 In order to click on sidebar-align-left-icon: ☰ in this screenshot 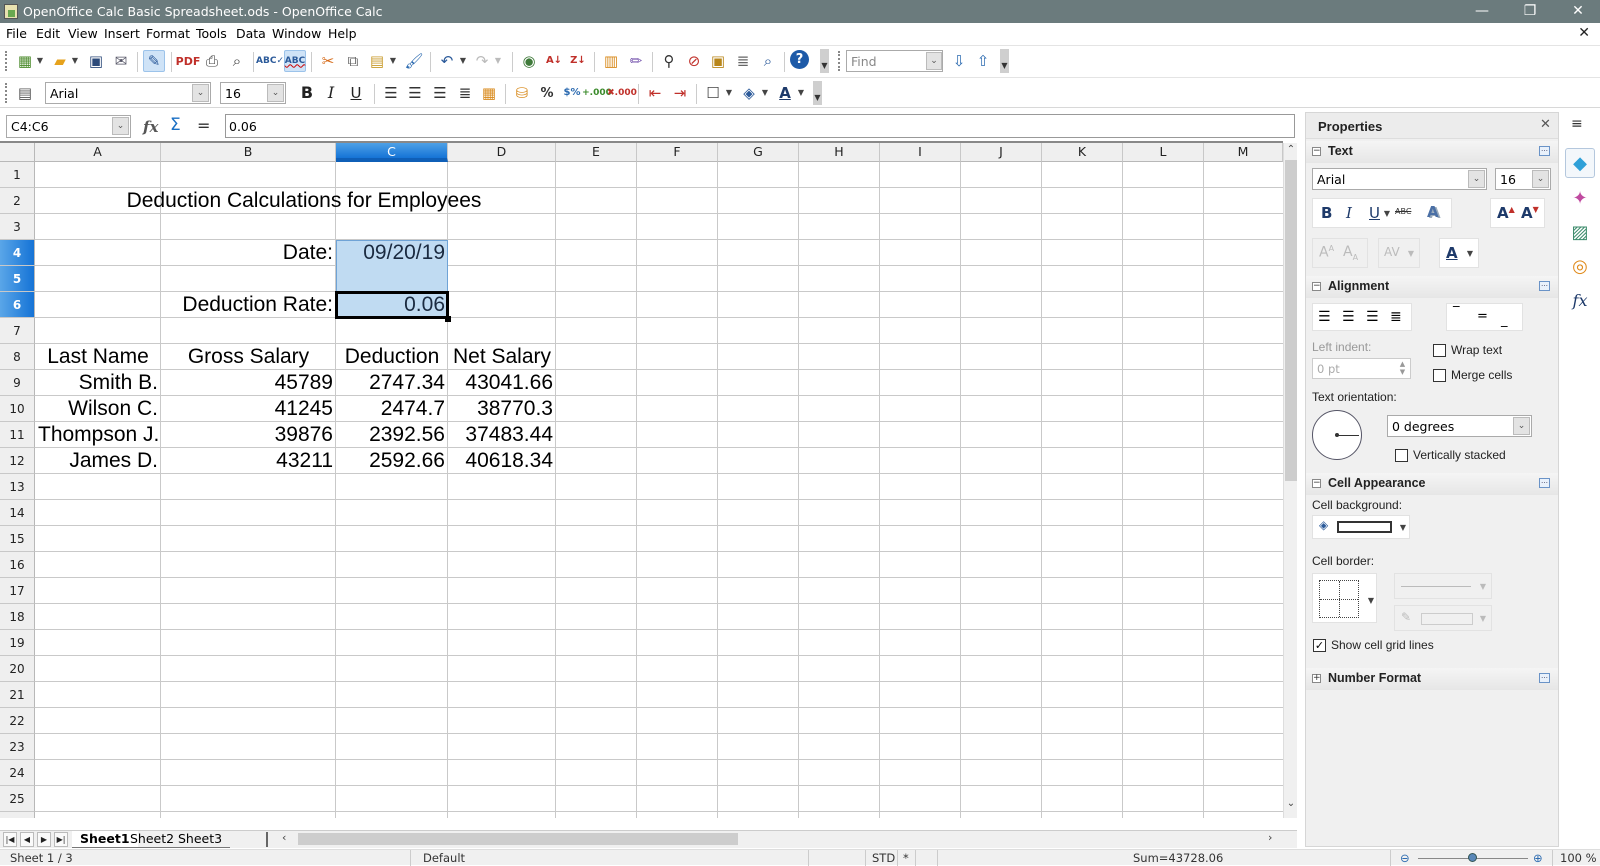, I will do `click(1324, 317)`.